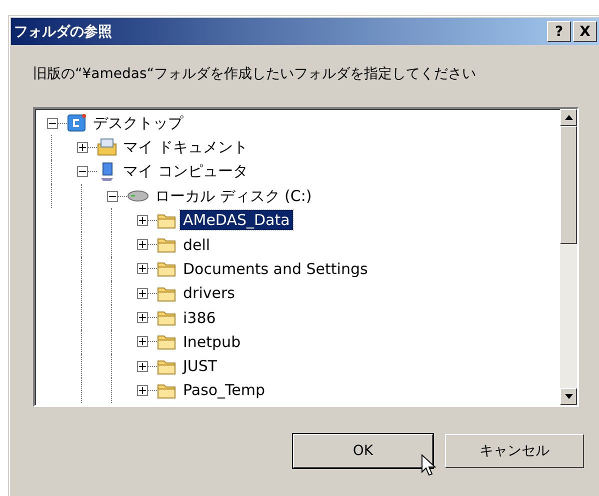 This screenshot has height=496, width=599. What do you see at coordinates (212, 342) in the screenshot?
I see `tree-item: Inetpub` at bounding box center [212, 342].